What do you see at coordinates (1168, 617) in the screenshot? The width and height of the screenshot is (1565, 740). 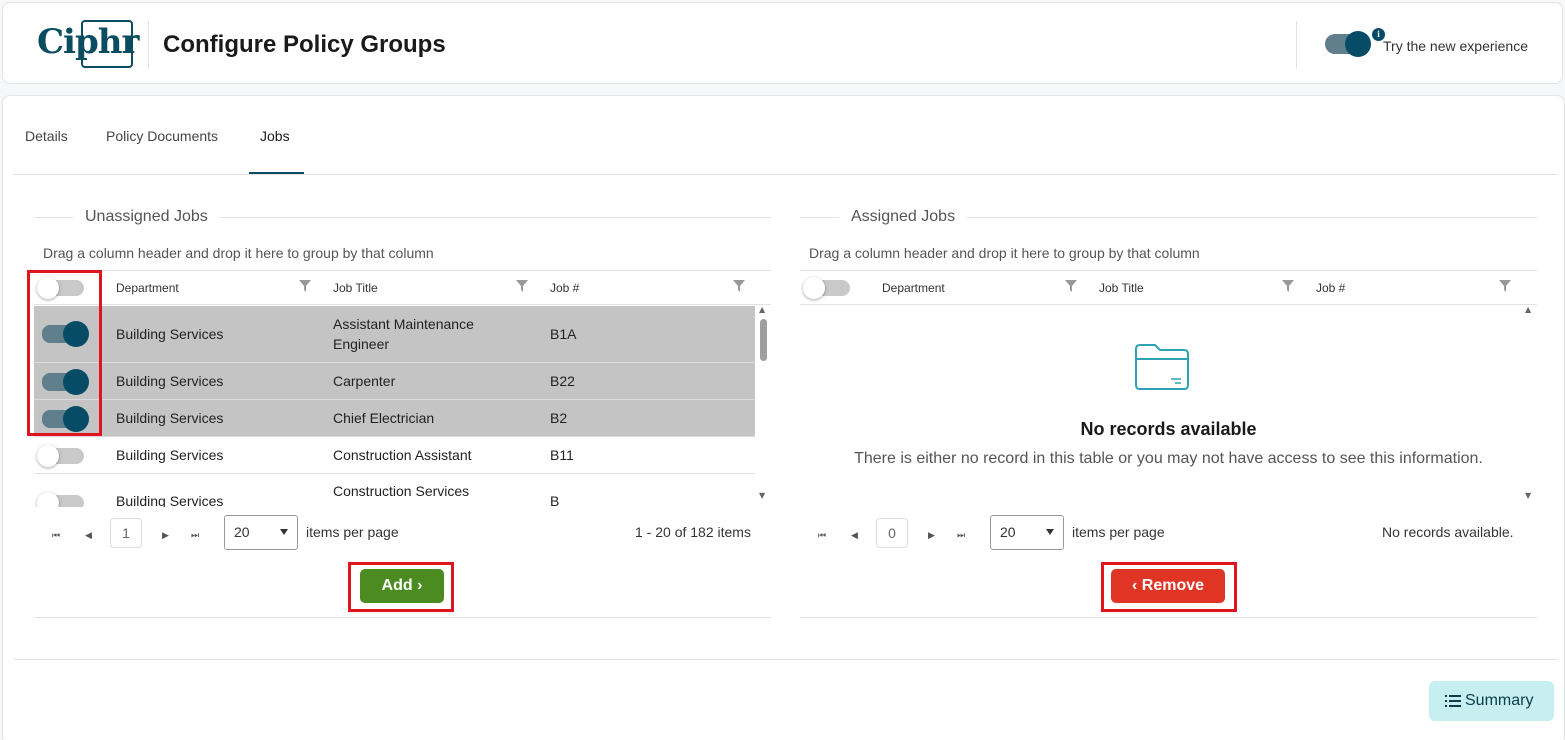 I see `assigned-fieldset-bottom` at bounding box center [1168, 617].